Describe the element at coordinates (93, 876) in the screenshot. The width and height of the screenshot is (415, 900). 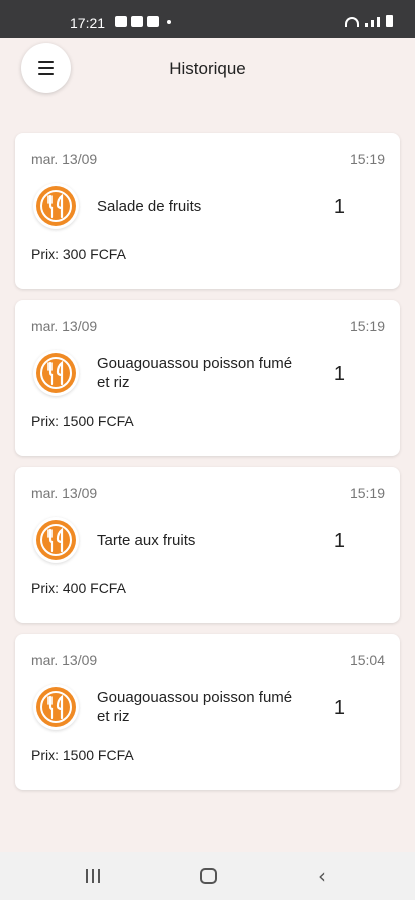
I see `recent-apps-icon` at that location.